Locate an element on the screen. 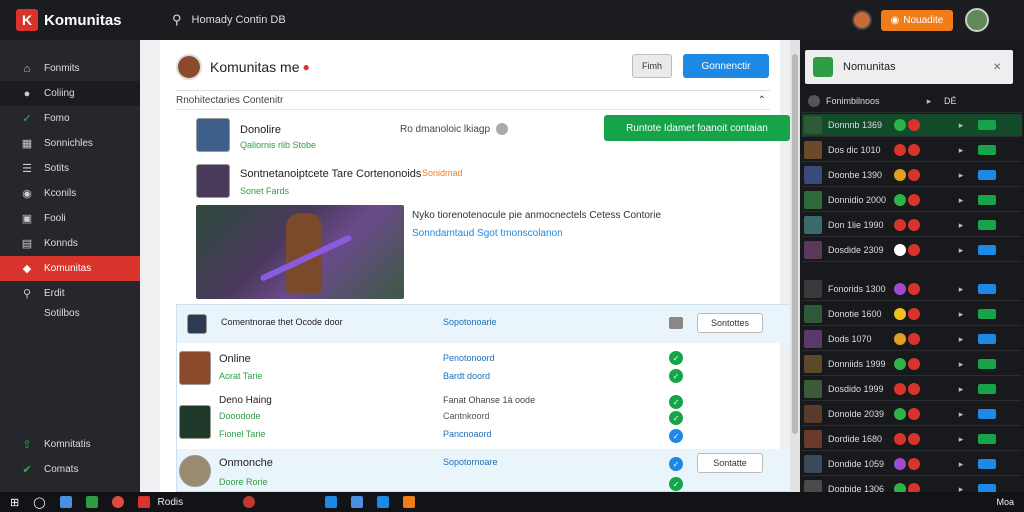  collapse-icon: ✕ is located at coordinates (997, 67).